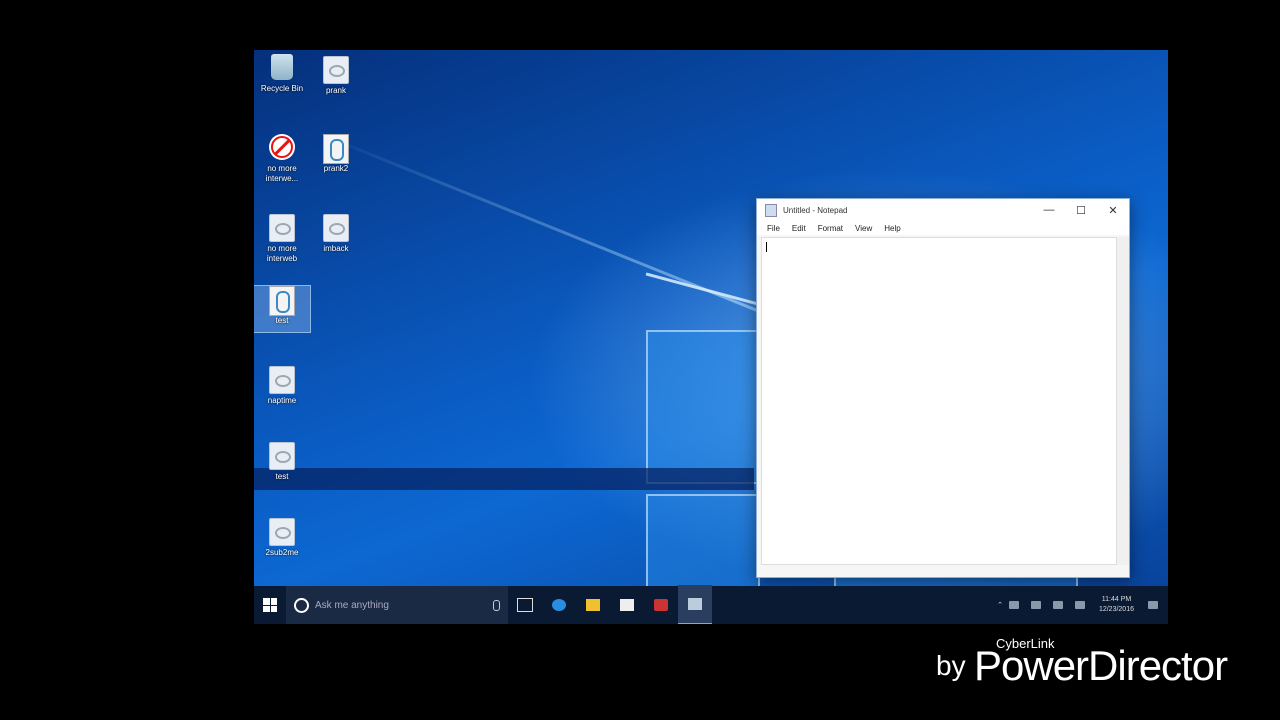  I want to click on desktop-icon-imback: imback, so click(336, 234).